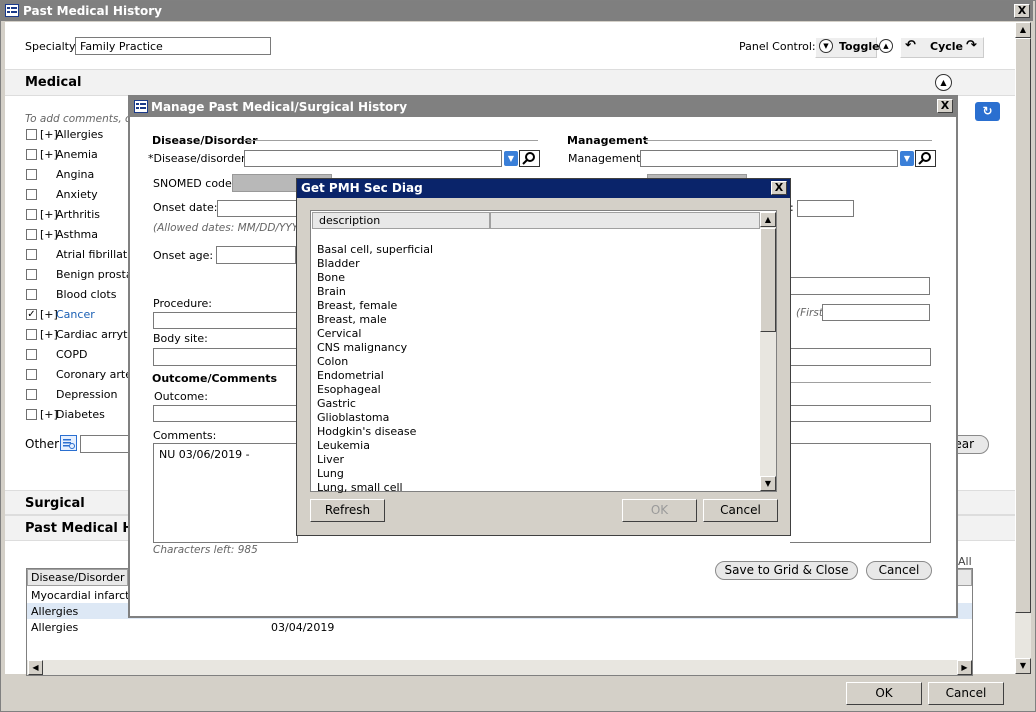  Describe the element at coordinates (31, 314) in the screenshot. I see `condition-checkbox: ✓` at that location.